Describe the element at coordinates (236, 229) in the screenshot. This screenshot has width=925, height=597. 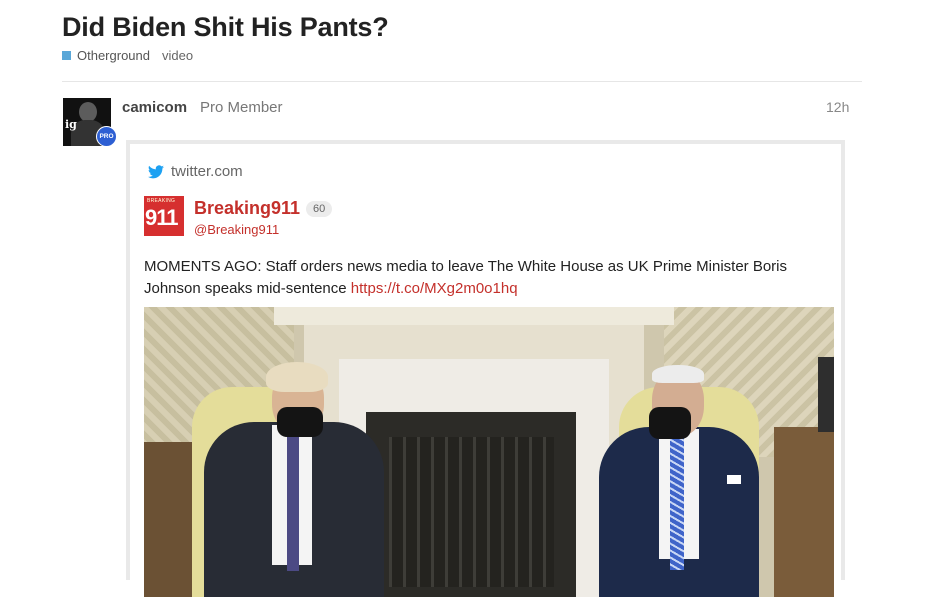
I see `tweet-account-handle: @Breaking911` at that location.